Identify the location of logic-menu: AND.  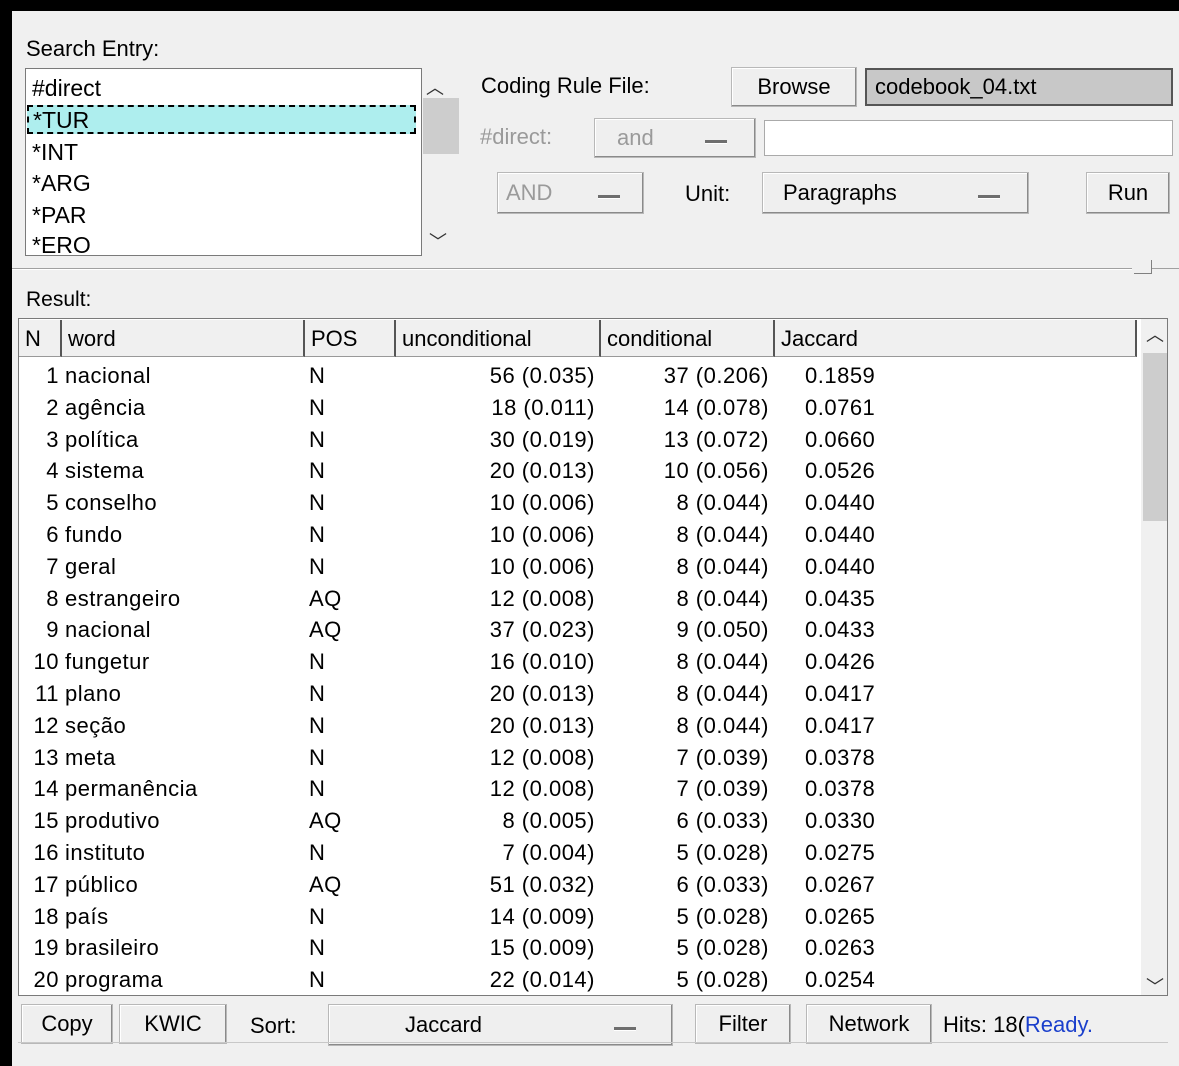
(570, 193).